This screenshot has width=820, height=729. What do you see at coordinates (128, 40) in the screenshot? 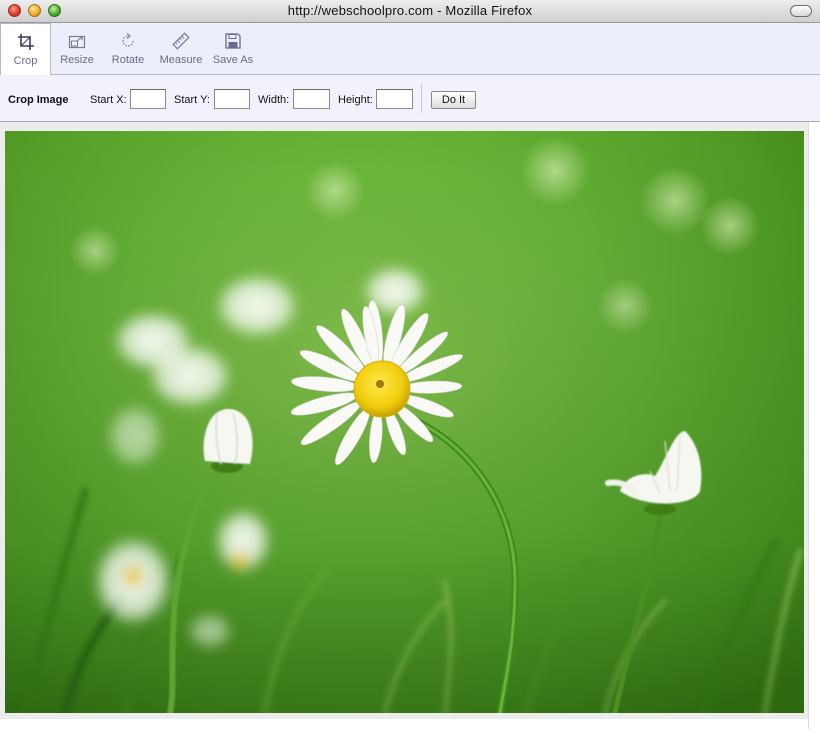
I see `rotate-icon` at bounding box center [128, 40].